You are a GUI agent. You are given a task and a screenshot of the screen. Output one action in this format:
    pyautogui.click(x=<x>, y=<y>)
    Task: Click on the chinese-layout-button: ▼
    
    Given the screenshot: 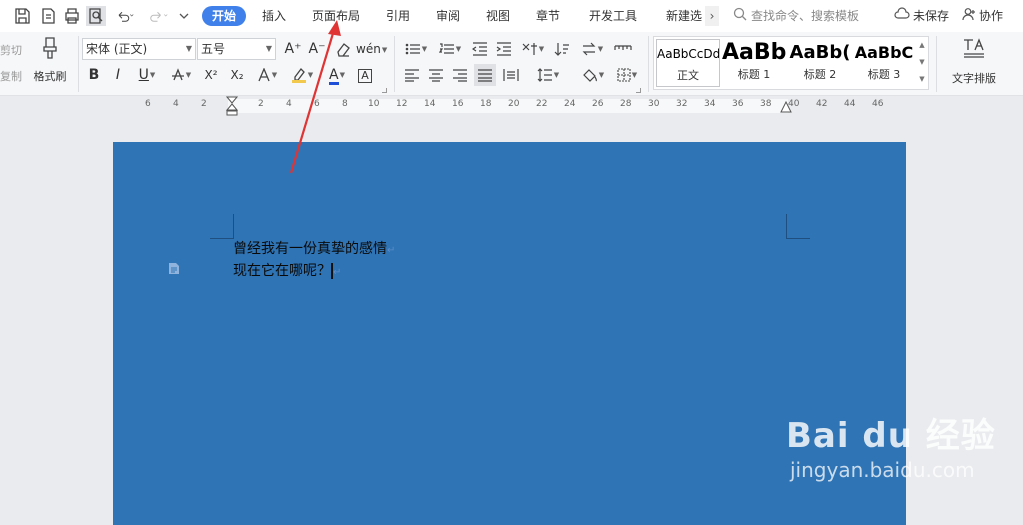 What is the action you would take?
    pyautogui.click(x=533, y=49)
    